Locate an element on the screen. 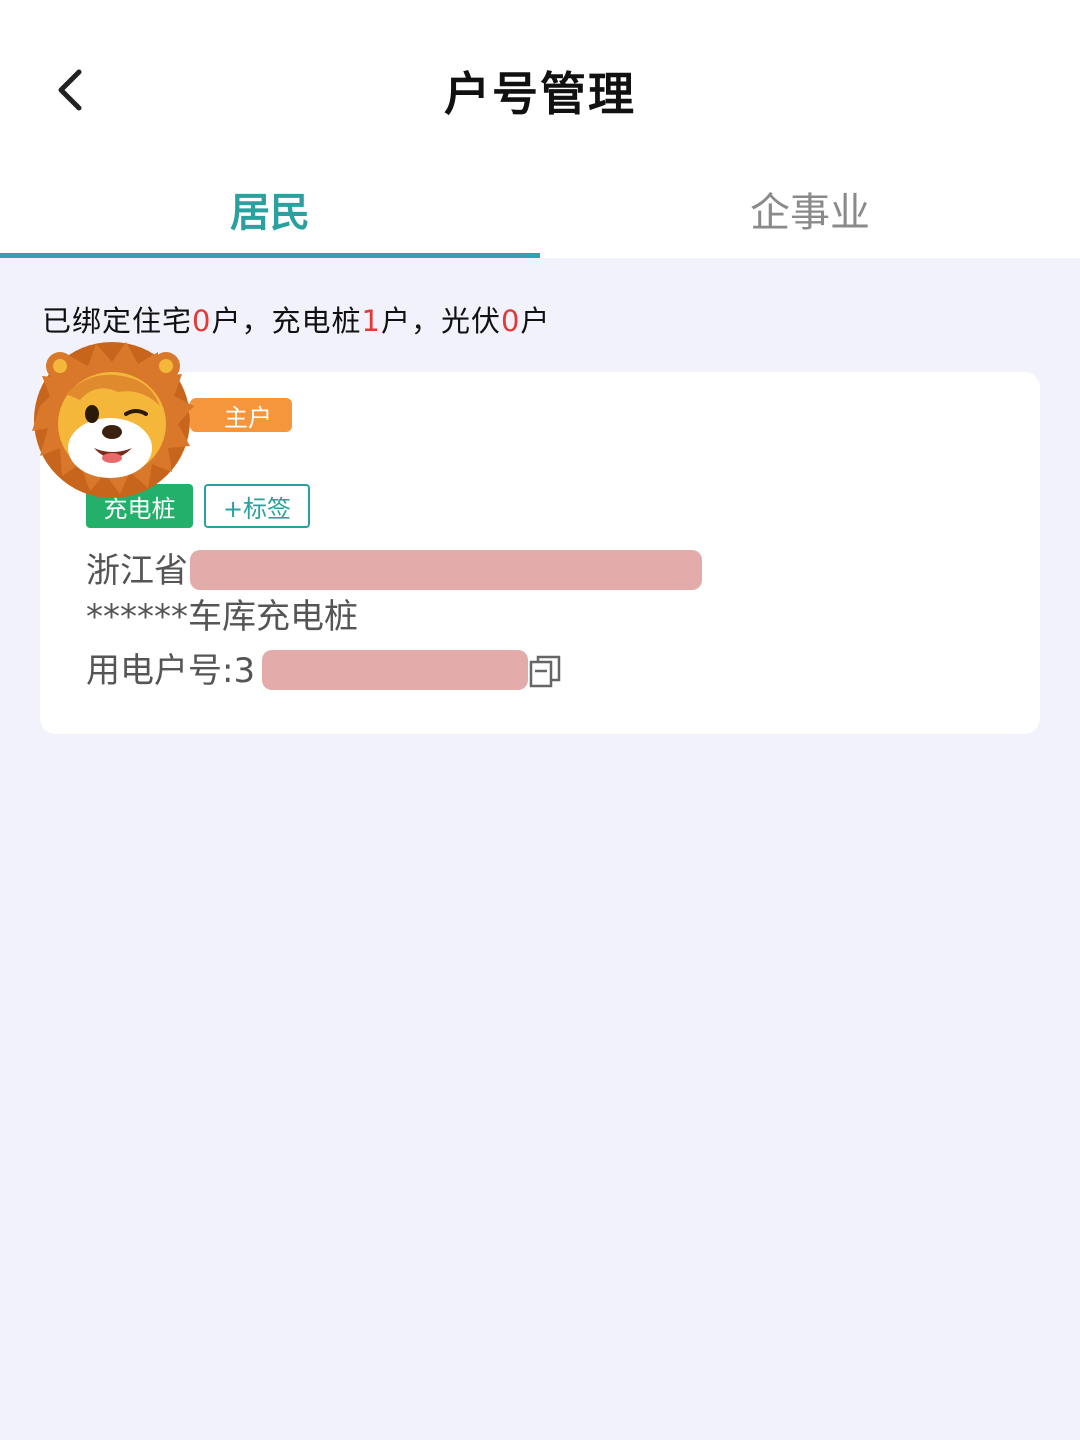 The image size is (1080, 1440). page-title: 户号管理 is located at coordinates (540, 94).